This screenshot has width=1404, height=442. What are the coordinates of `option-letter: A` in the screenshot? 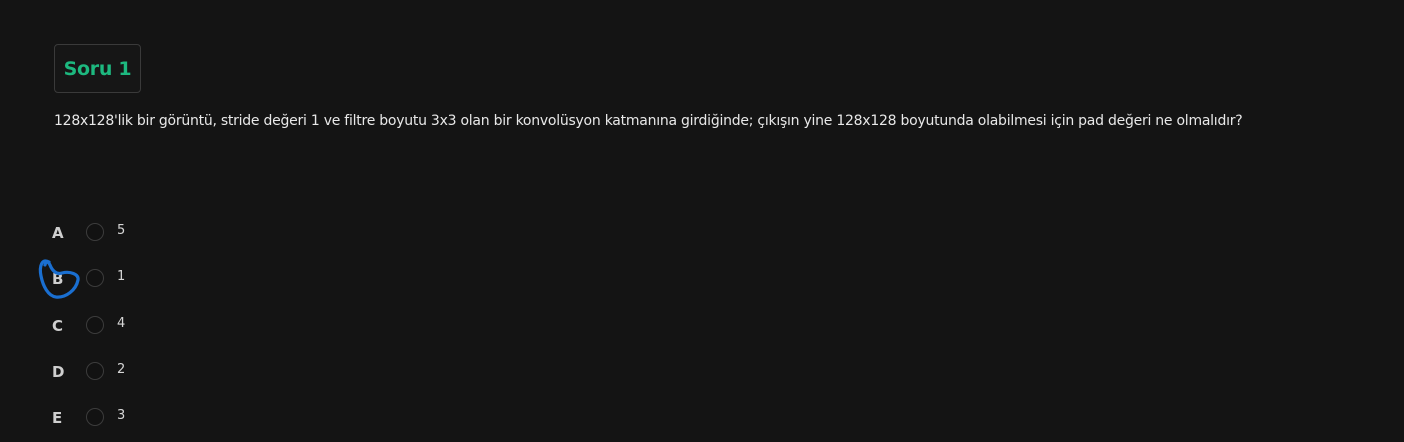 It's located at (58, 233).